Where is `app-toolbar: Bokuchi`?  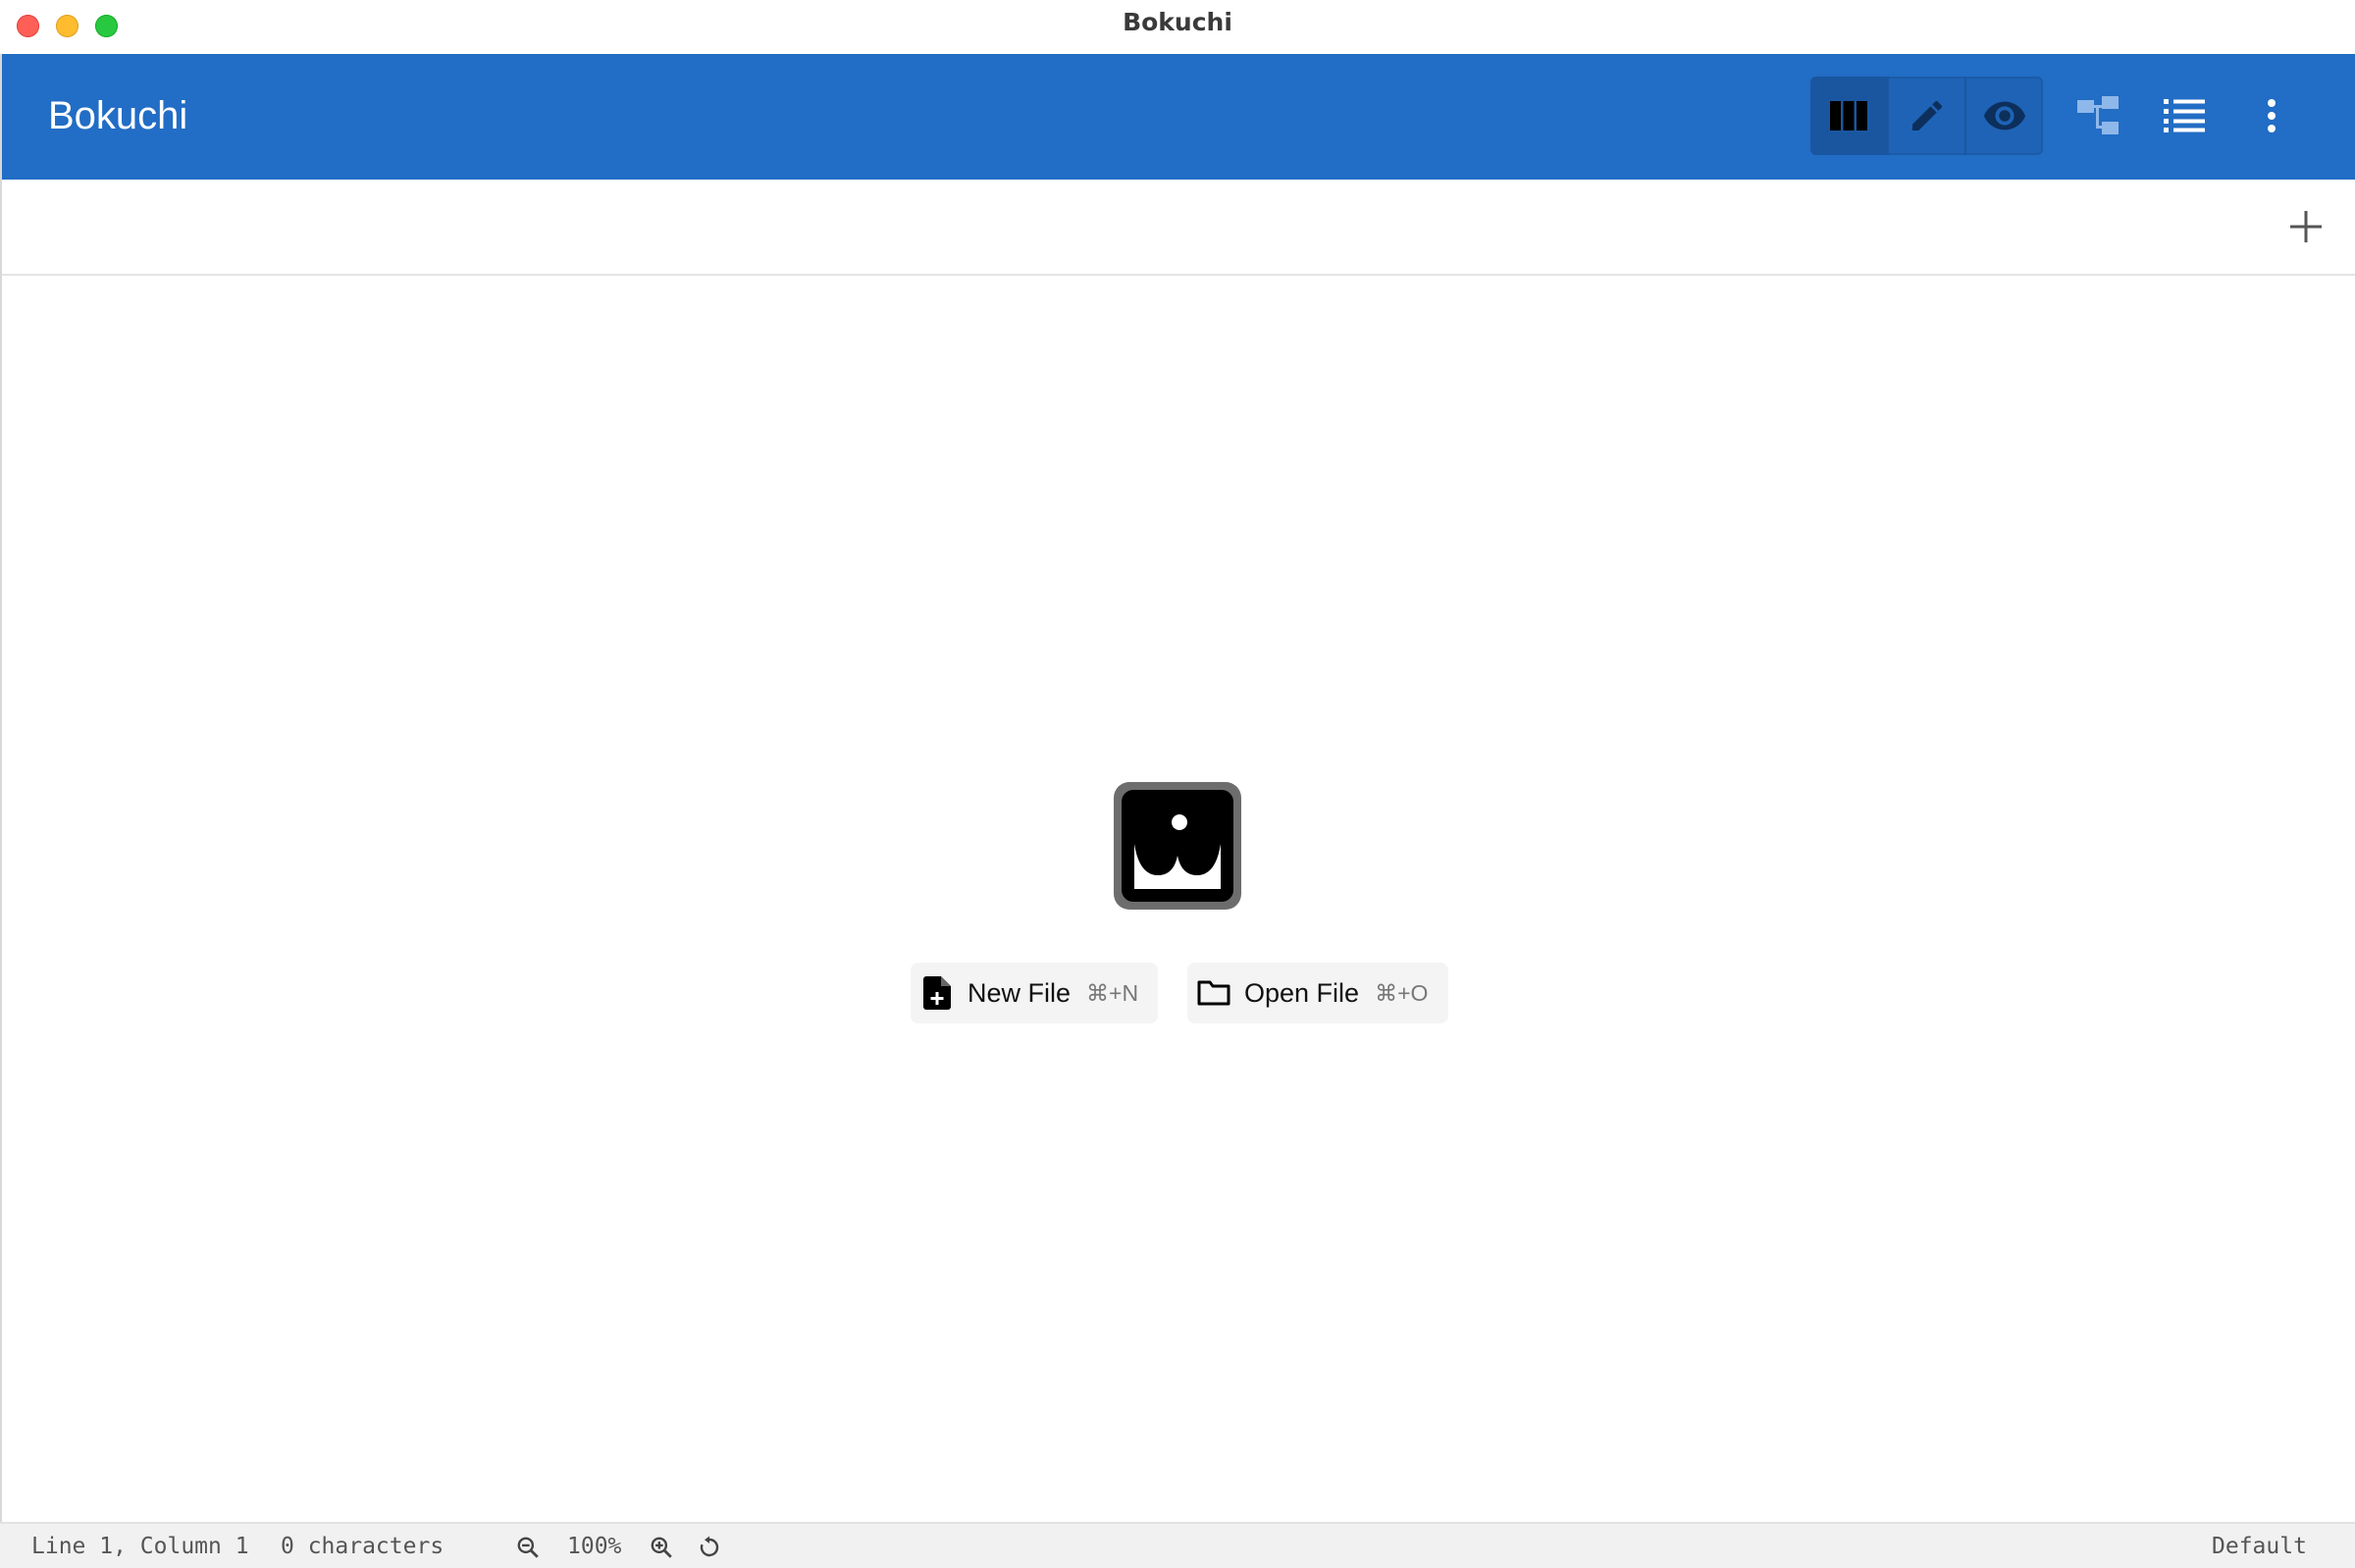
app-toolbar: Bokuchi is located at coordinates (1178, 117).